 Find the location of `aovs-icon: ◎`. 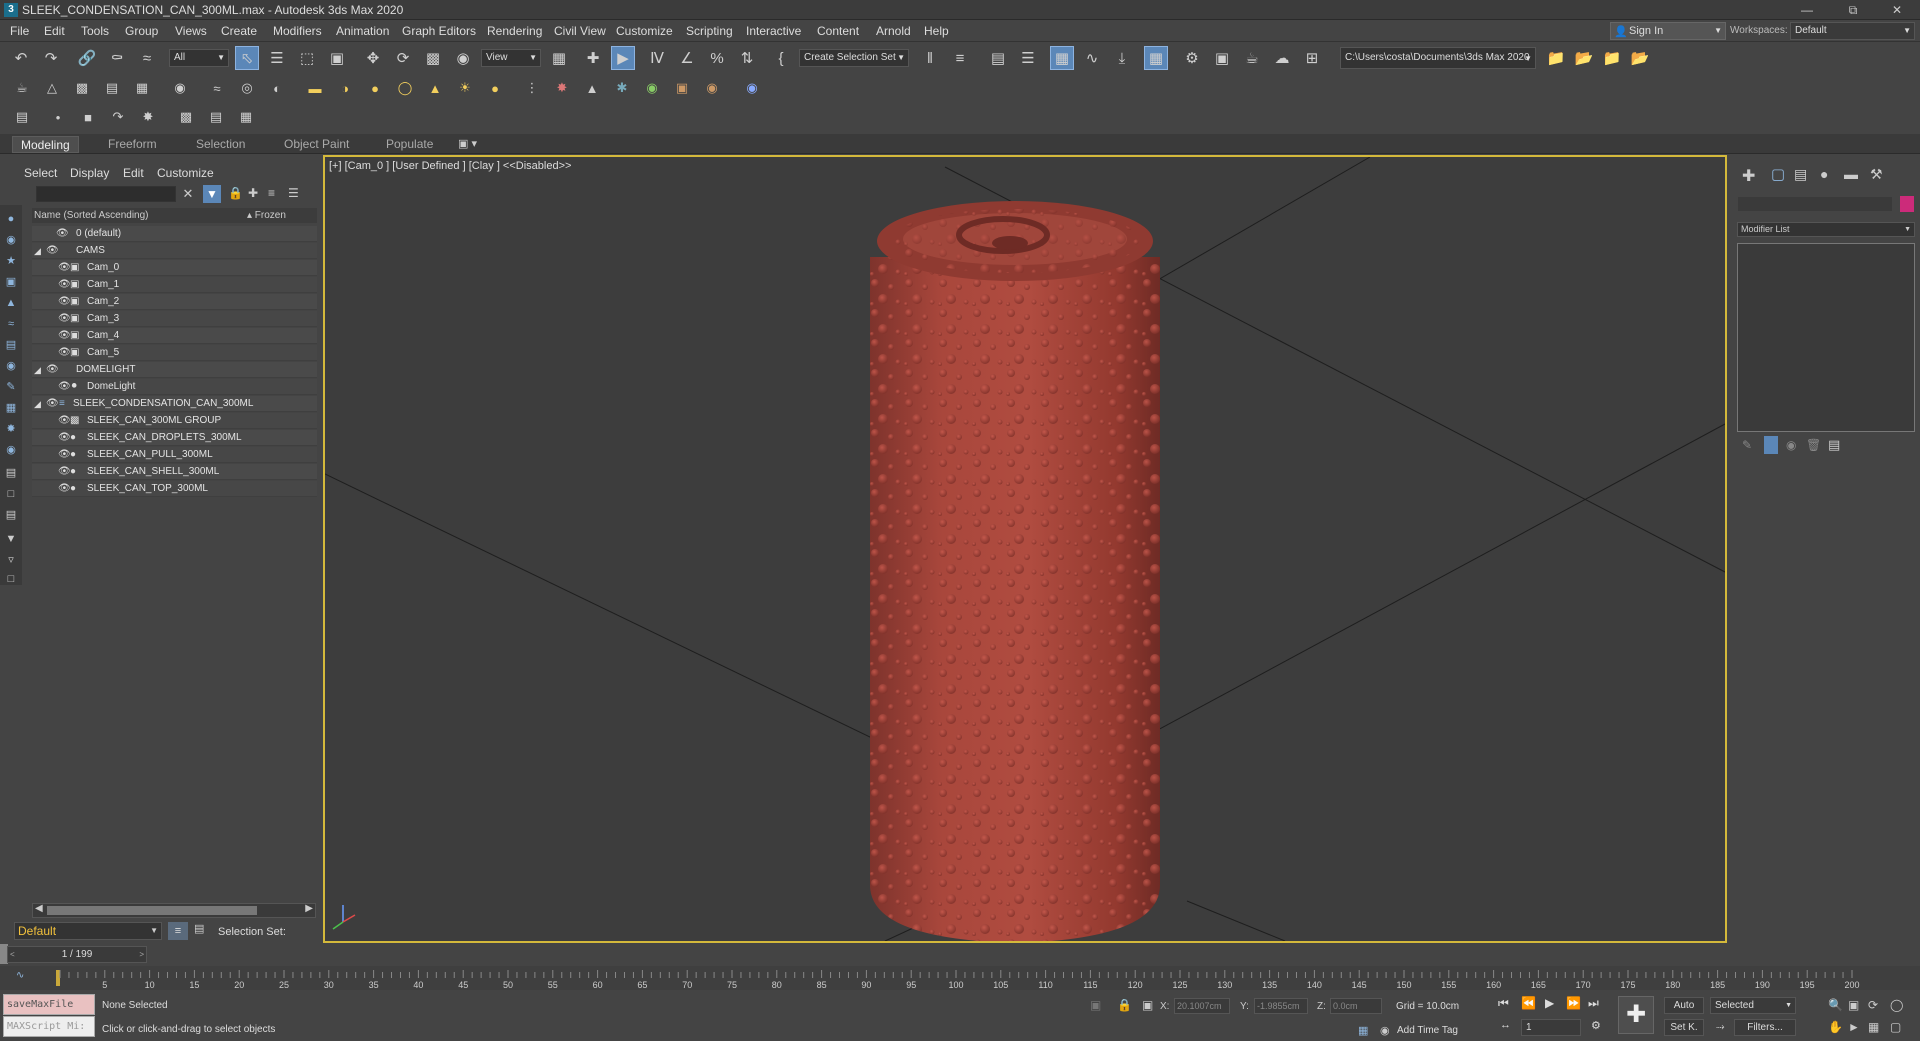

aovs-icon: ◎ is located at coordinates (247, 88).